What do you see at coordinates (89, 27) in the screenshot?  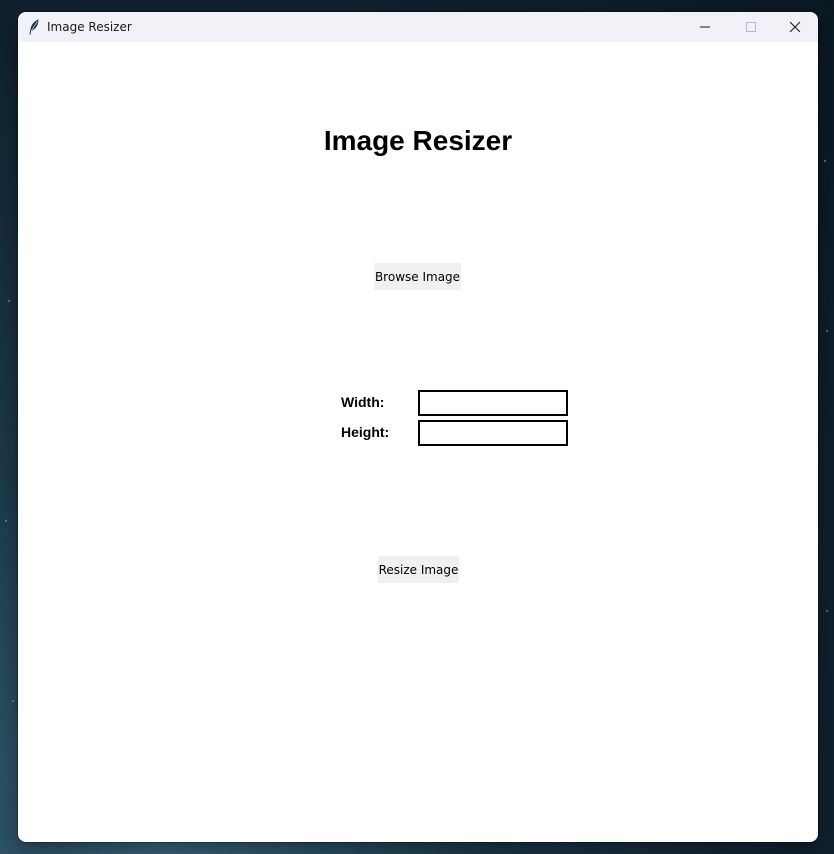 I see `window-title: Image Resizer` at bounding box center [89, 27].